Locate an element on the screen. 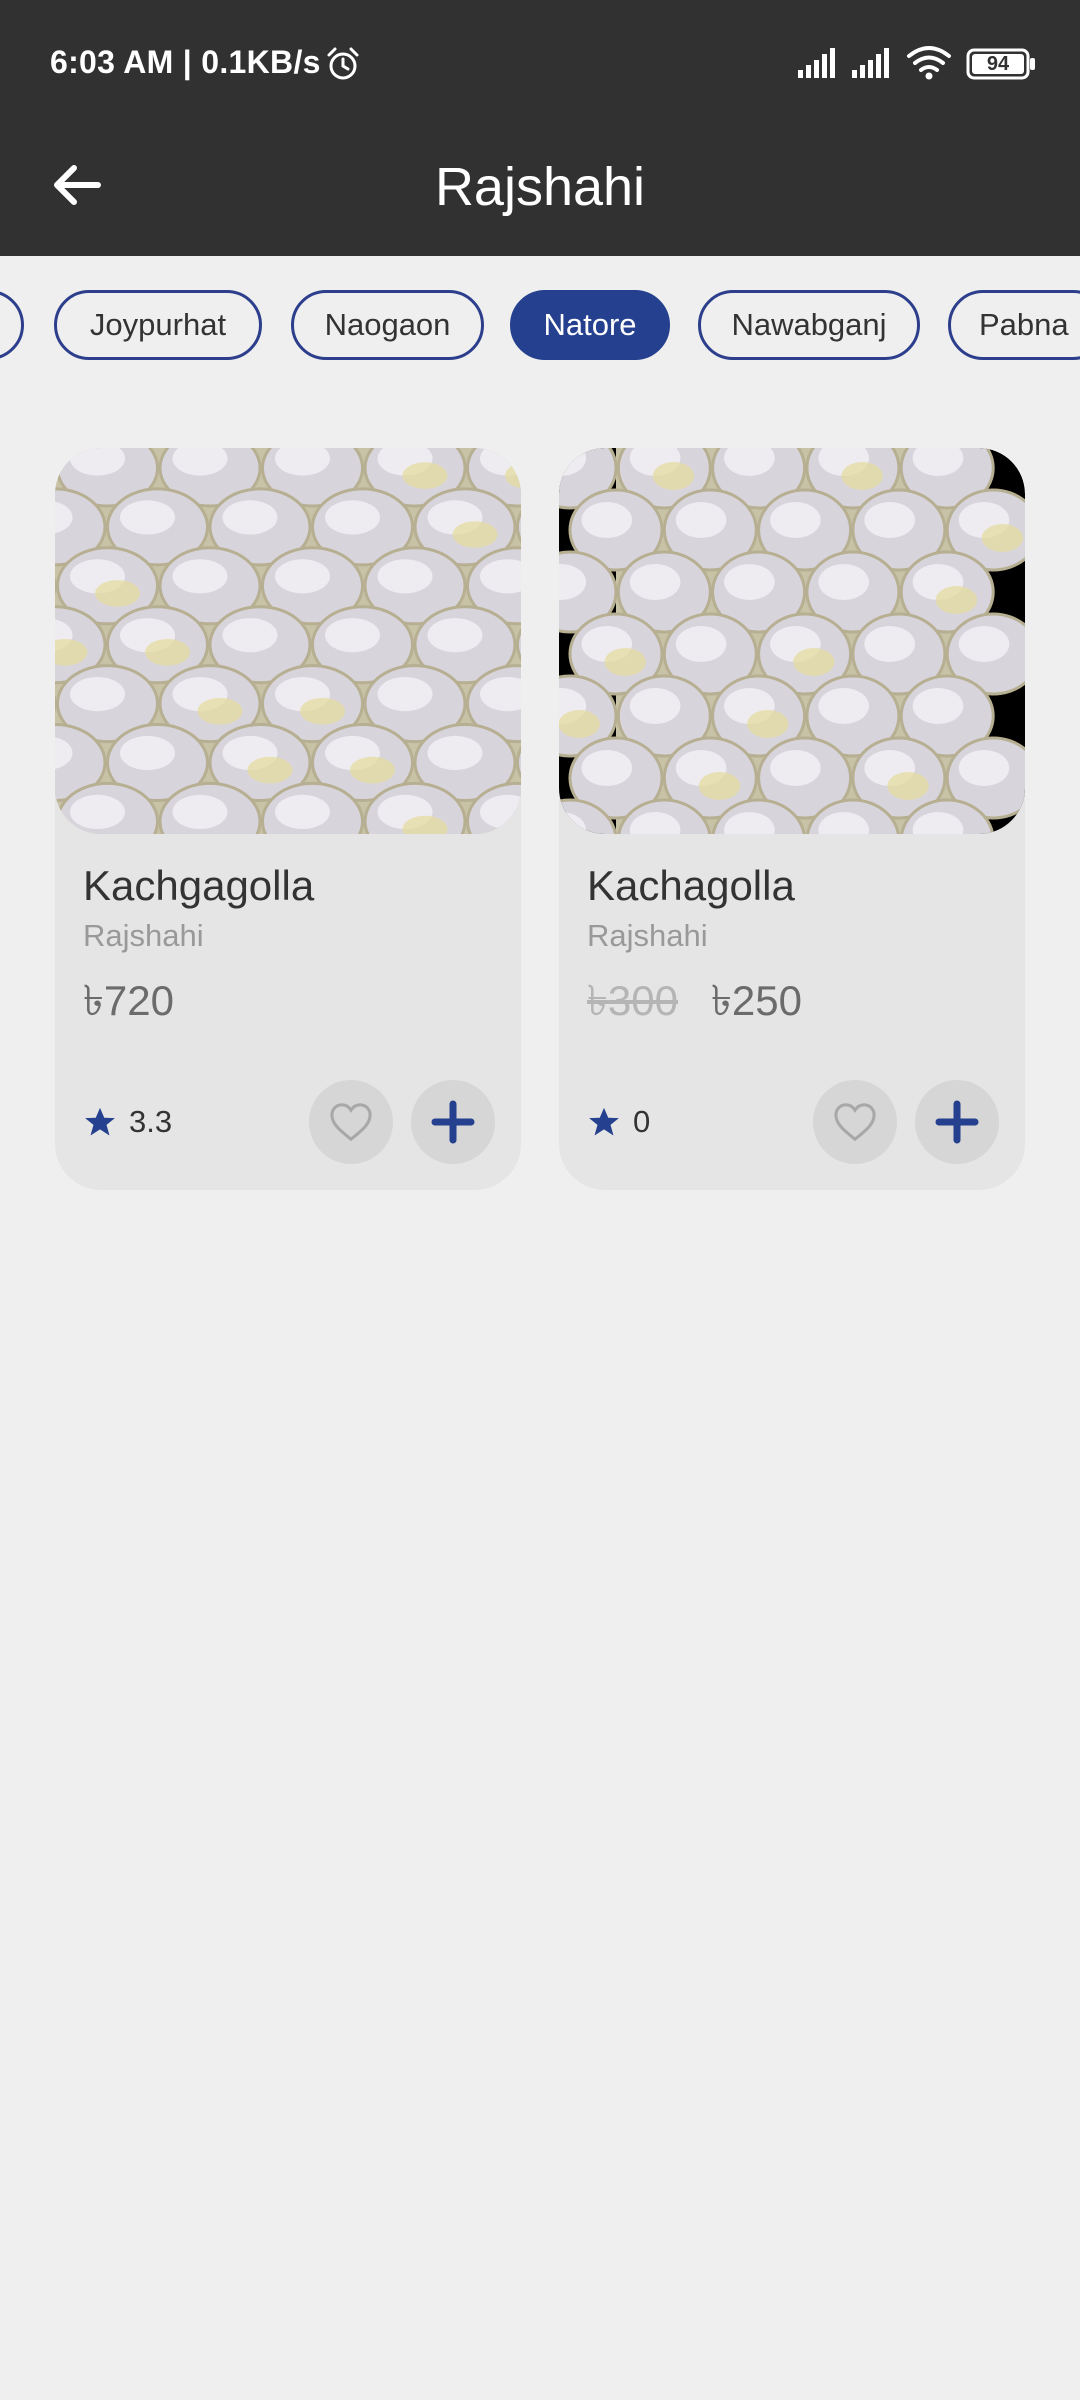 Image resolution: width=1080 pixels, height=2400 pixels. status-bar: 6:03 AM | 0.1KB/s 94 is located at coordinates (540, 64).